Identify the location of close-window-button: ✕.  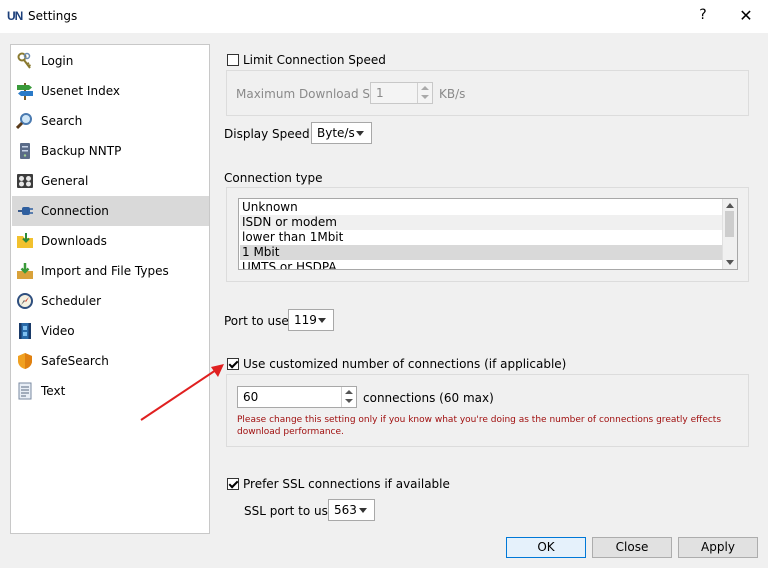
(746, 15).